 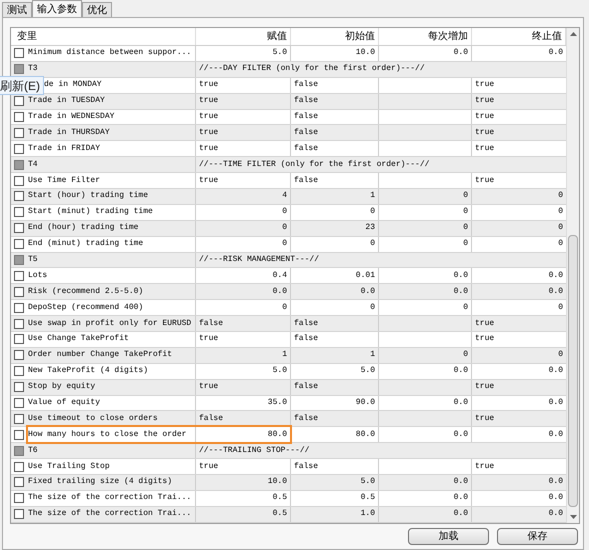 I want to click on scrollbar, so click(x=572, y=275).